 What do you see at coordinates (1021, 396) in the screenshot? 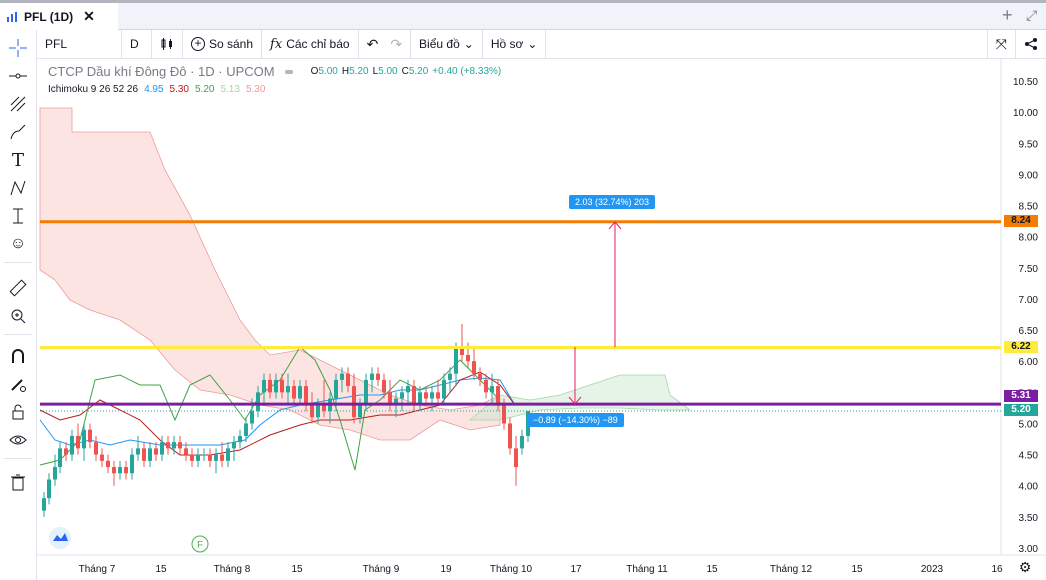
I see `price-label-purple: 5.31` at bounding box center [1021, 396].